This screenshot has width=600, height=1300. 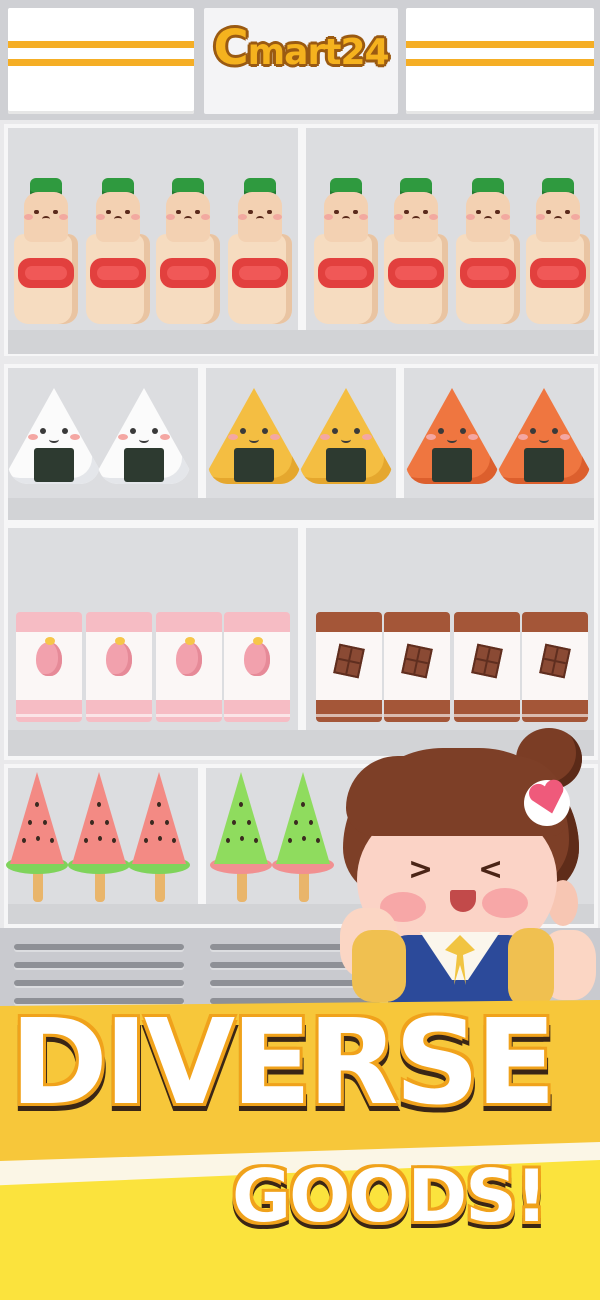 I want to click on banner-title-line2: GOODS!, so click(x=390, y=1196).